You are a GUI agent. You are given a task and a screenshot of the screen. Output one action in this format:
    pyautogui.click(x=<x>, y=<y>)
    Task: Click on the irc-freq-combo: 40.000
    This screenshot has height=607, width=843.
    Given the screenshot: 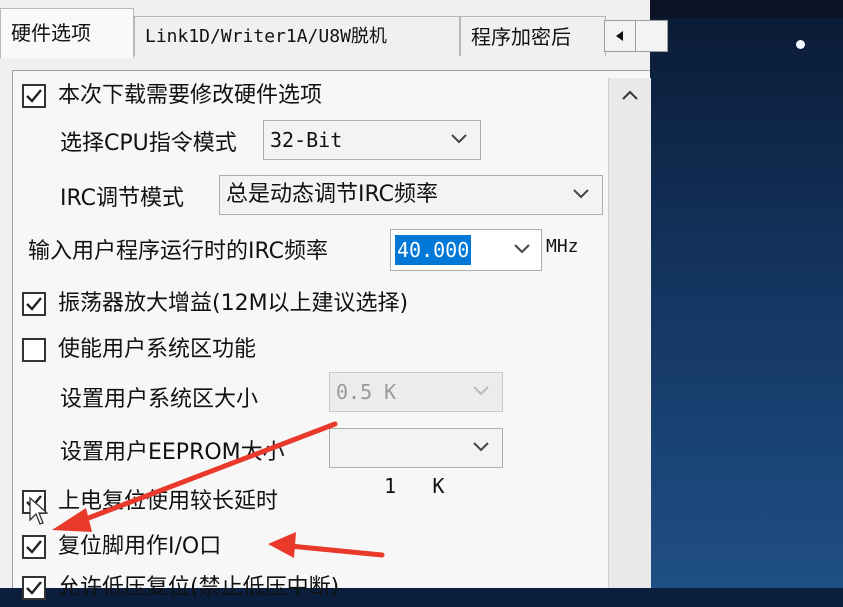 What is the action you would take?
    pyautogui.click(x=466, y=250)
    